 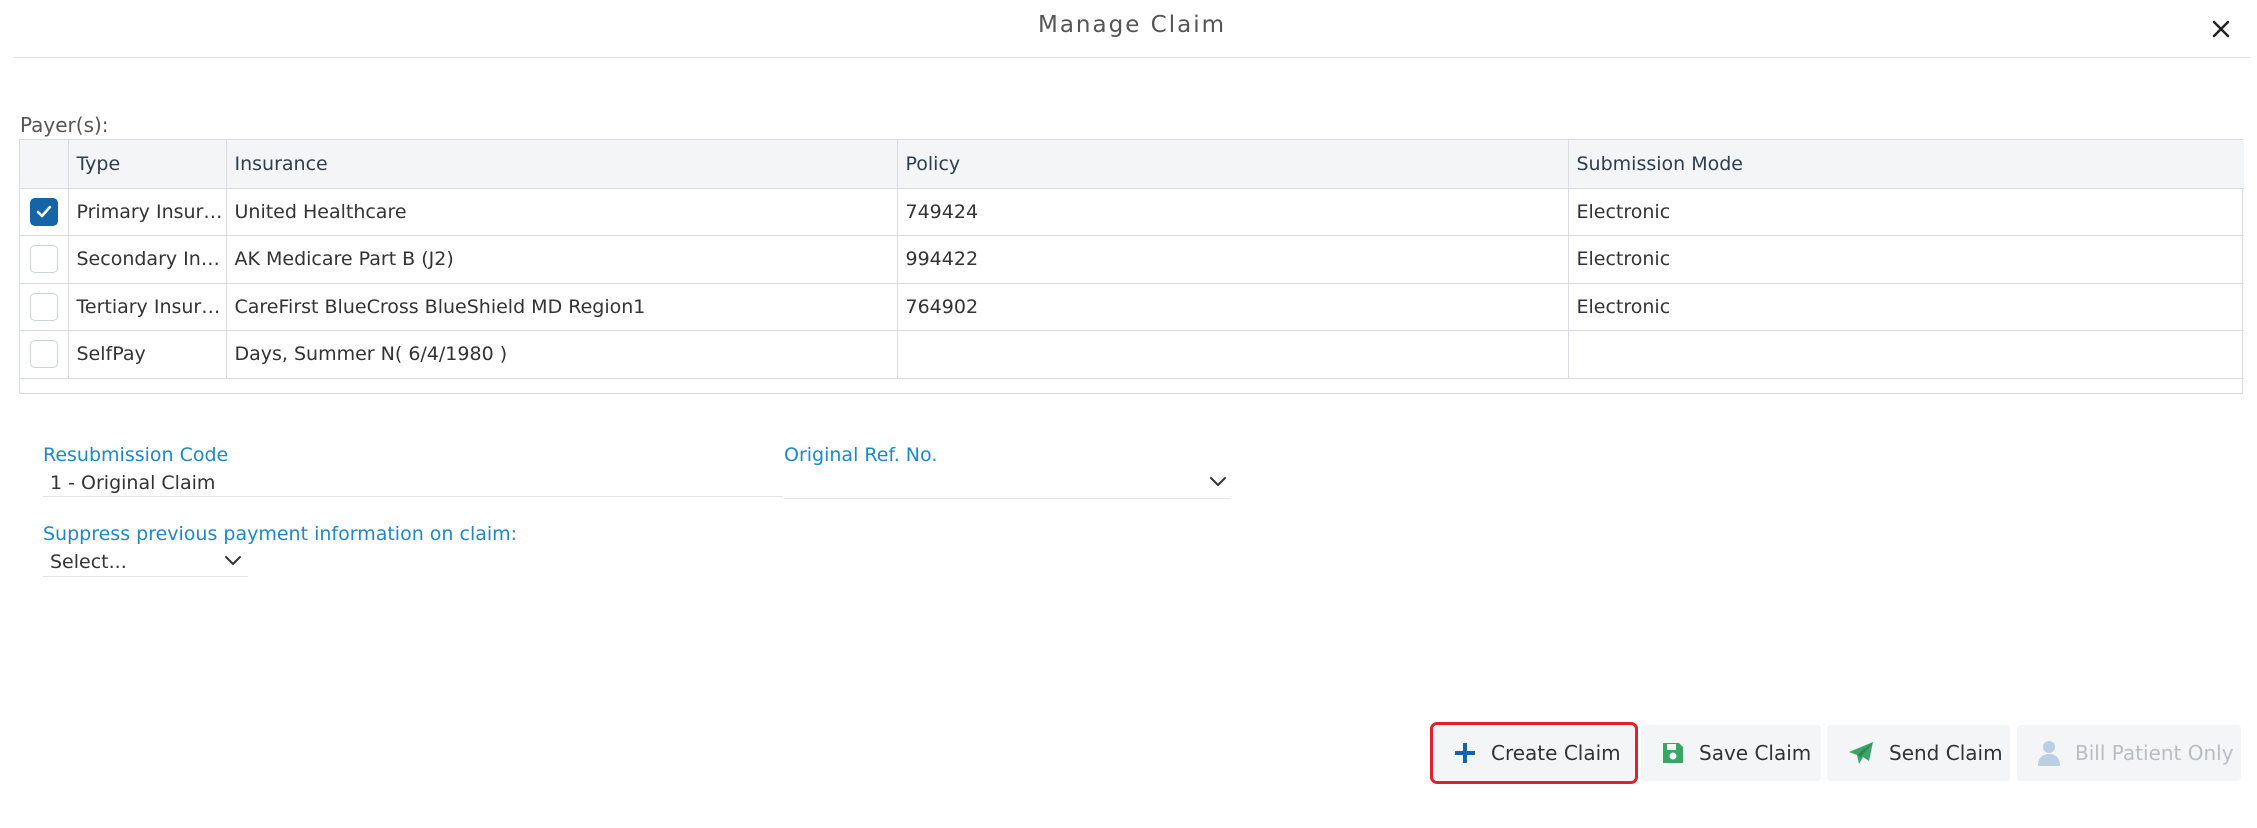 I want to click on resubmission-code-label: Resubmission Code, so click(x=136, y=455).